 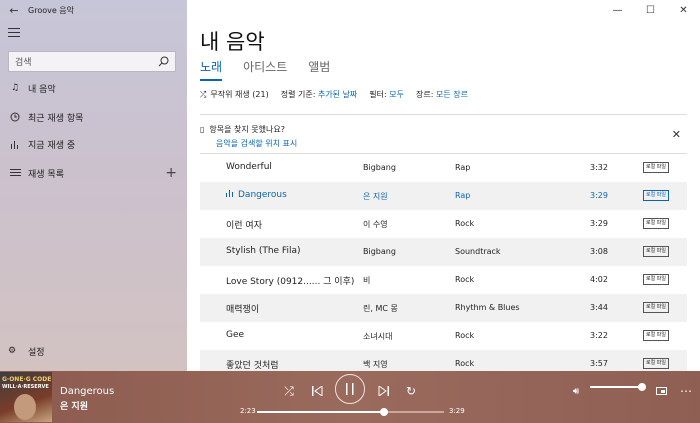 What do you see at coordinates (317, 391) in the screenshot?
I see `previous-button` at bounding box center [317, 391].